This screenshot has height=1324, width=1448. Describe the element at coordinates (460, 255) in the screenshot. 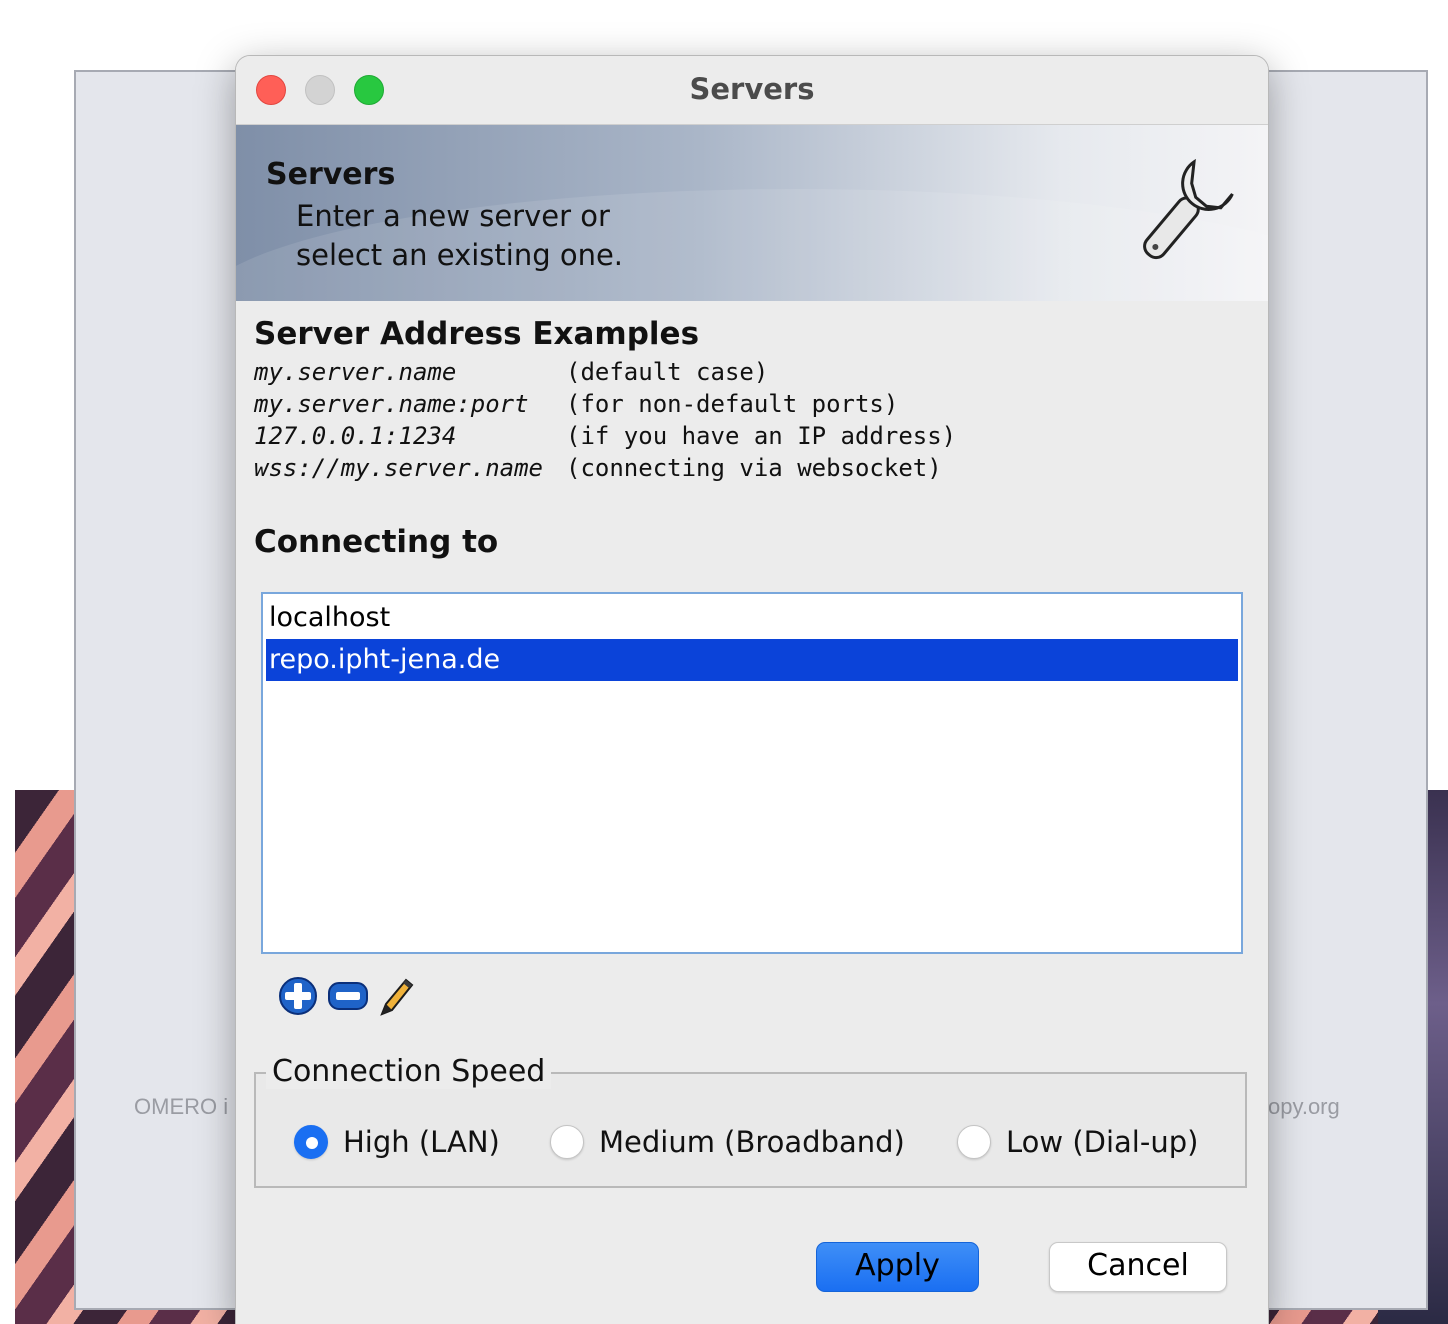

I see `banner-subtitle-line: select an existing one.` at that location.